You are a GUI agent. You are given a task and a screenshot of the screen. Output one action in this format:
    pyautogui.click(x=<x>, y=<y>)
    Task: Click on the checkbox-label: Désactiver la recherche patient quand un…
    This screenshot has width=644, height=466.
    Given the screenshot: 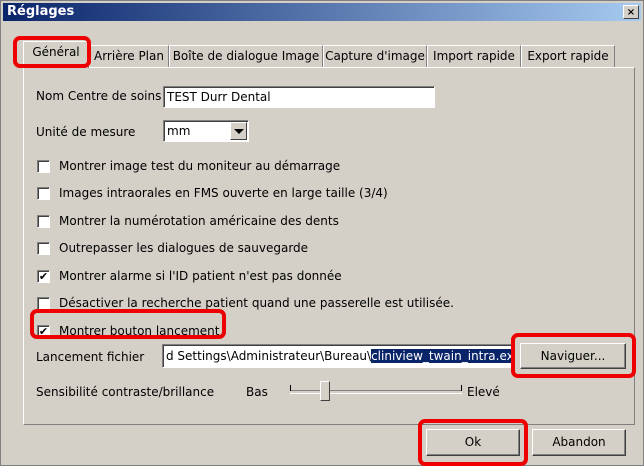 What is the action you would take?
    pyautogui.click(x=256, y=303)
    